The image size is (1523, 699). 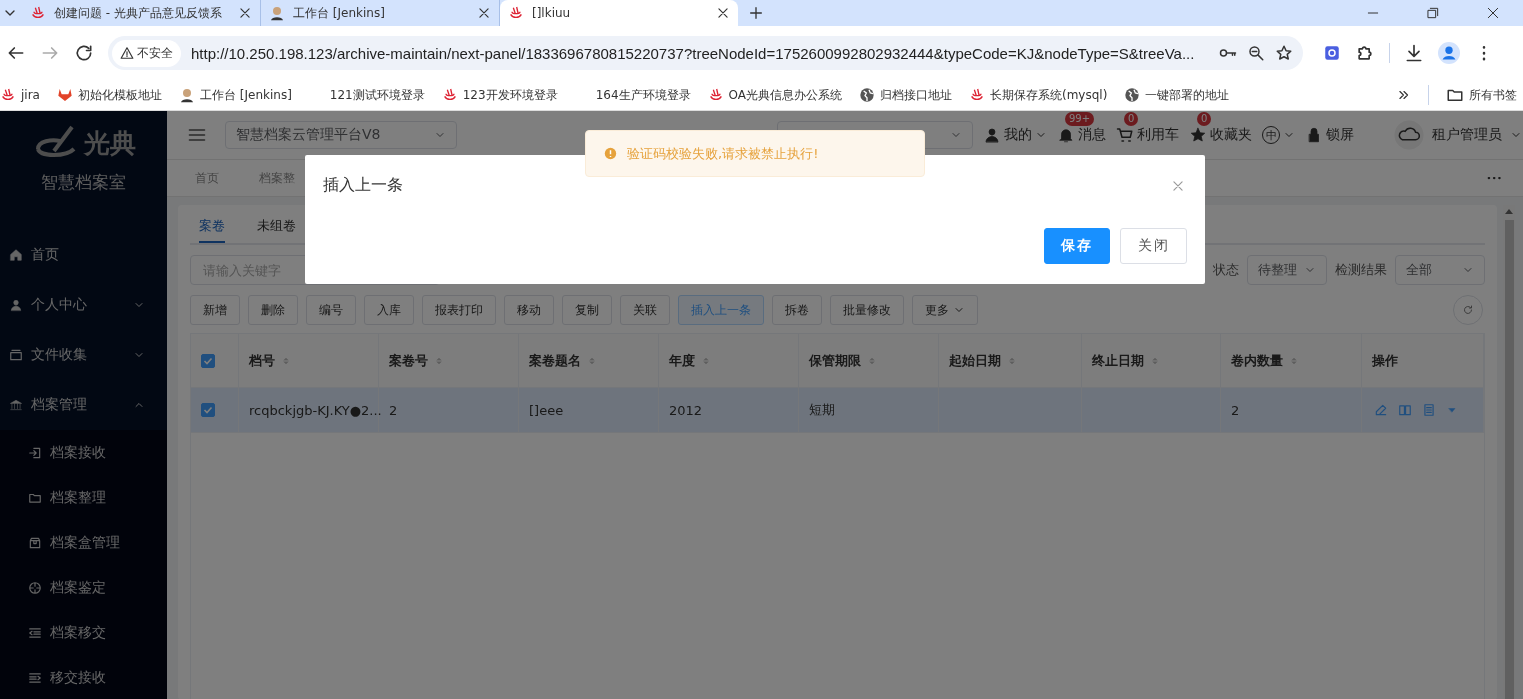 I want to click on toolbar-button: 编号, so click(x=331, y=310).